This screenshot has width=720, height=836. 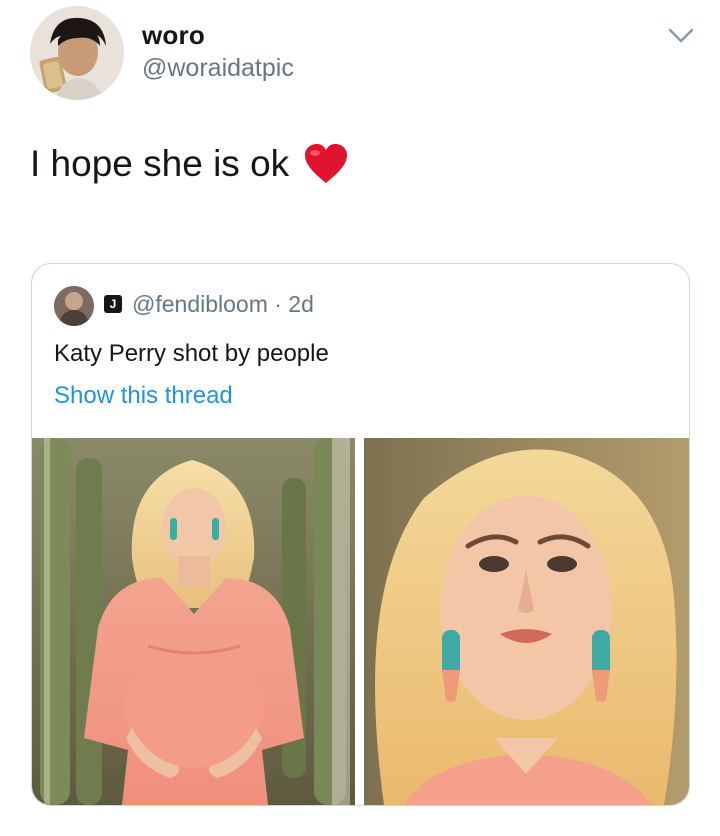 I want to click on show-thread-link: Show this thread, so click(x=143, y=396).